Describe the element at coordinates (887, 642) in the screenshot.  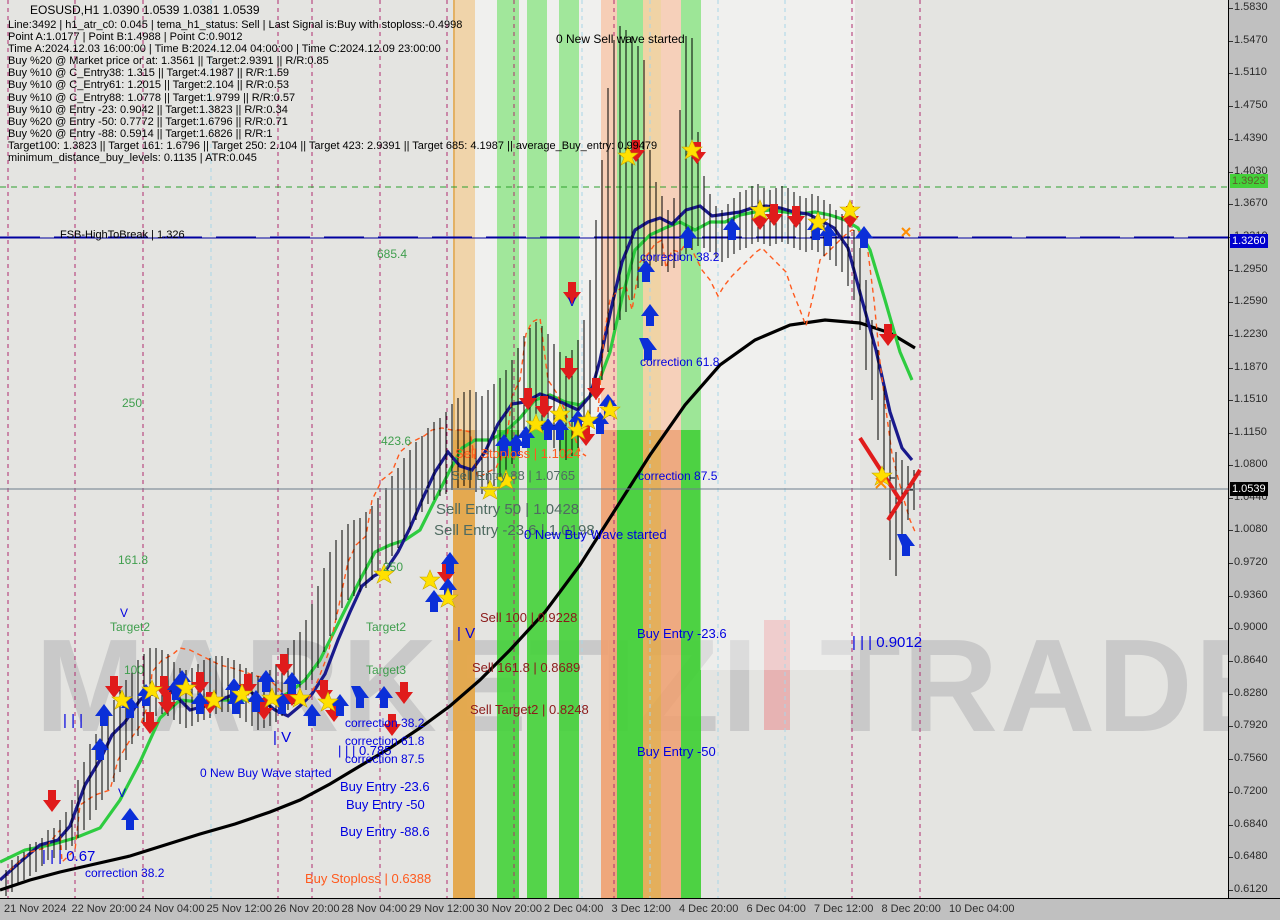
I see `point-marker-09012: | | | 0.9012` at that location.